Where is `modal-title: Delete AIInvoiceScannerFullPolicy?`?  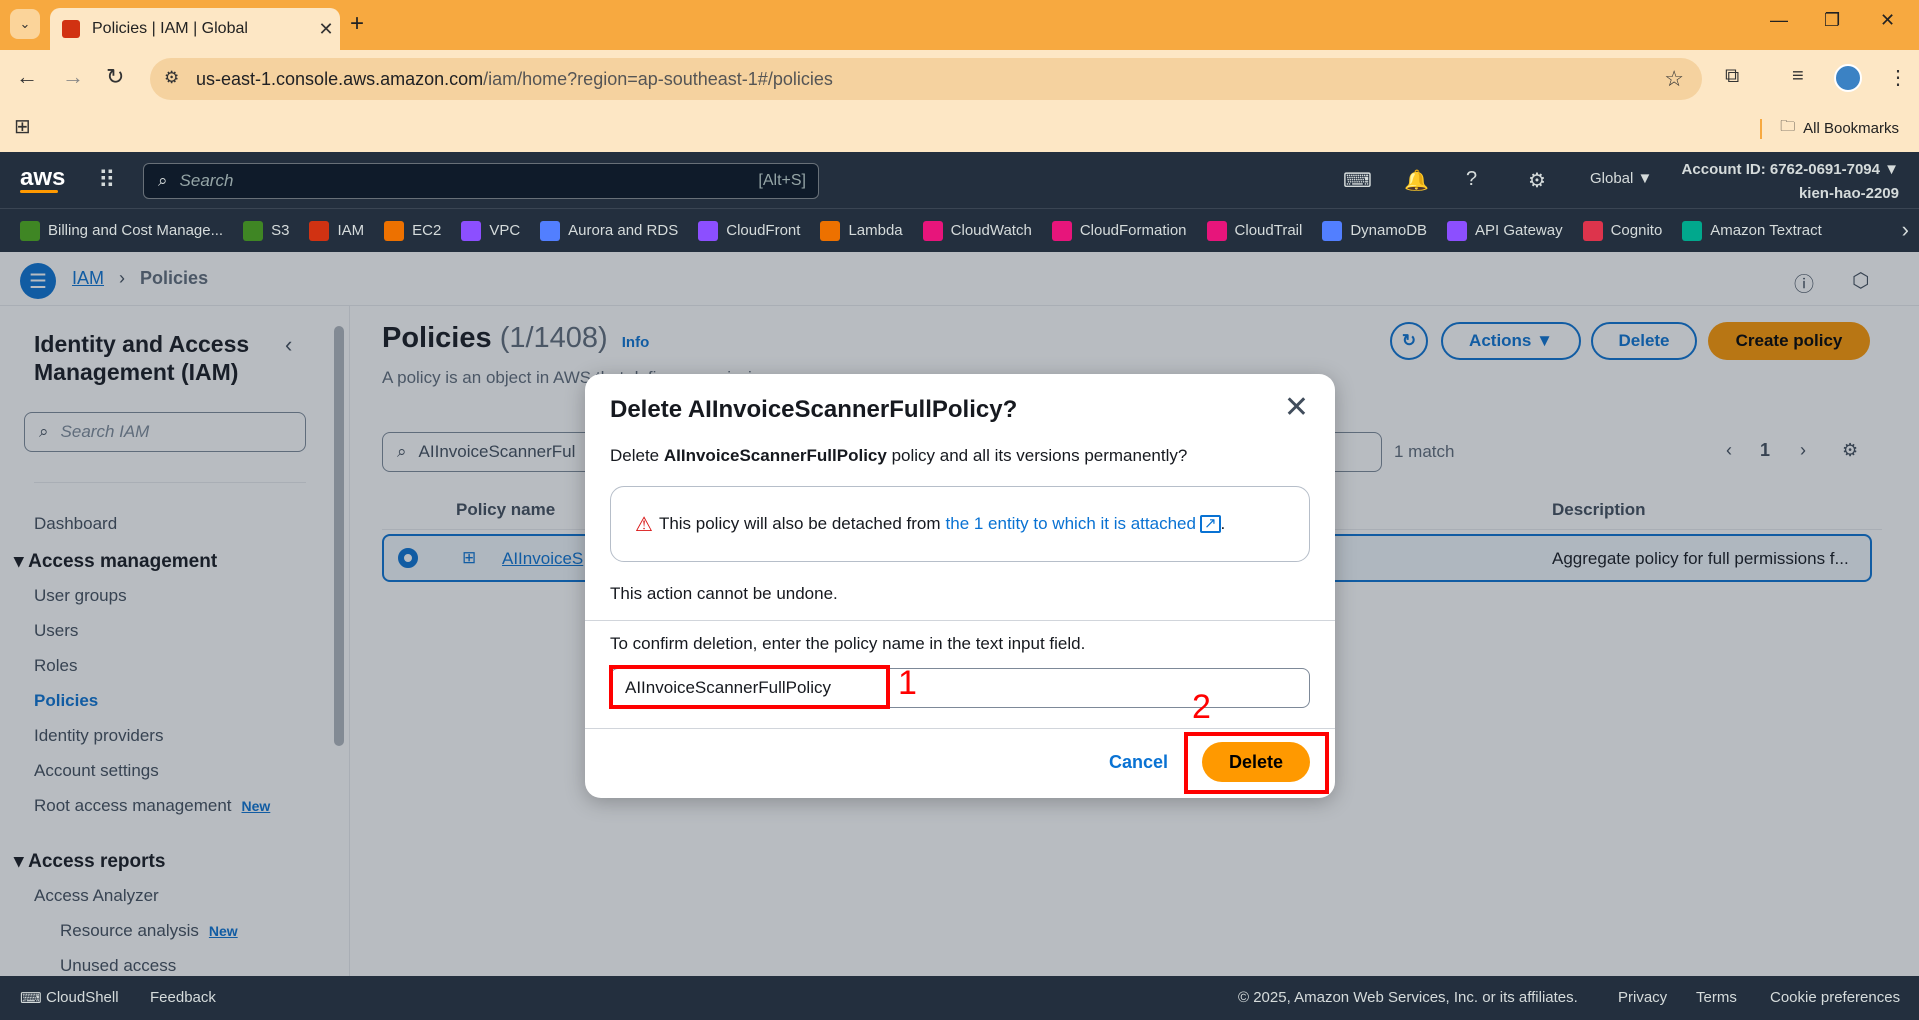 modal-title: Delete AIInvoiceScannerFullPolicy? is located at coordinates (814, 409).